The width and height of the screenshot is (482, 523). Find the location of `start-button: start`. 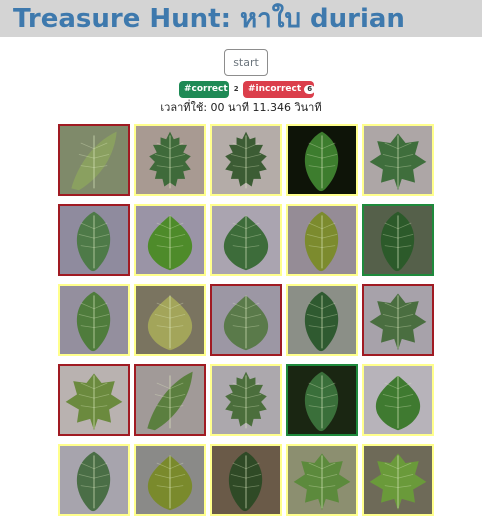

start-button: start is located at coordinates (246, 62).